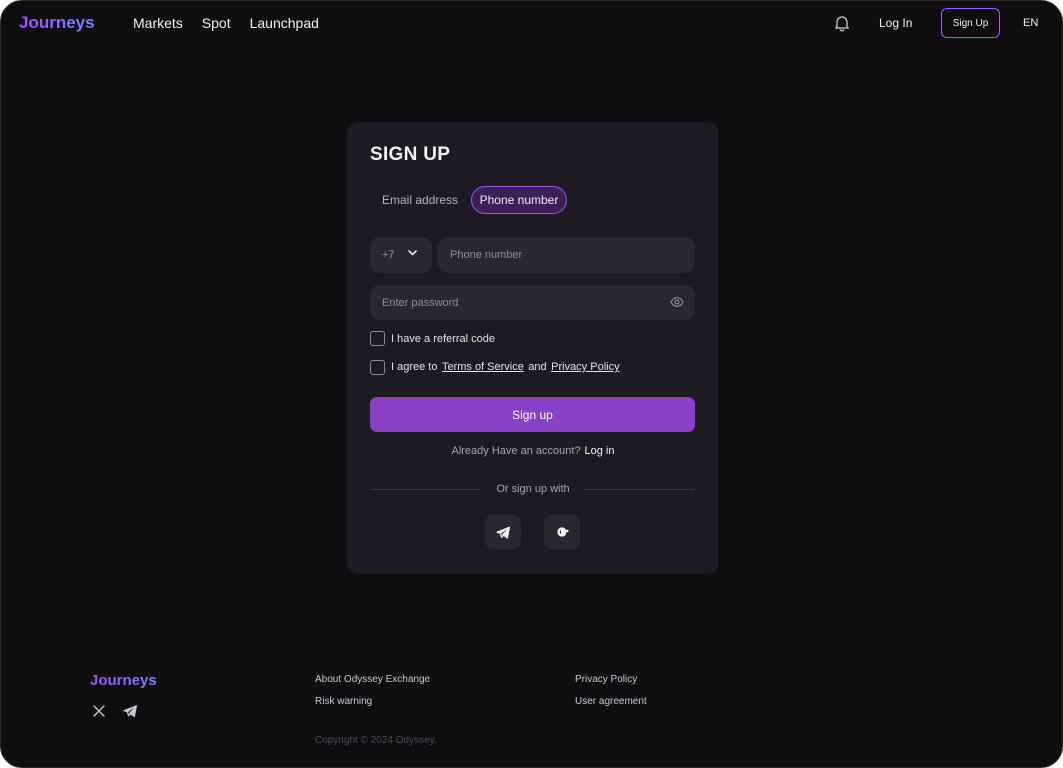 This screenshot has height=768, width=1063. I want to click on privacy-link: Privacy Policy, so click(585, 367).